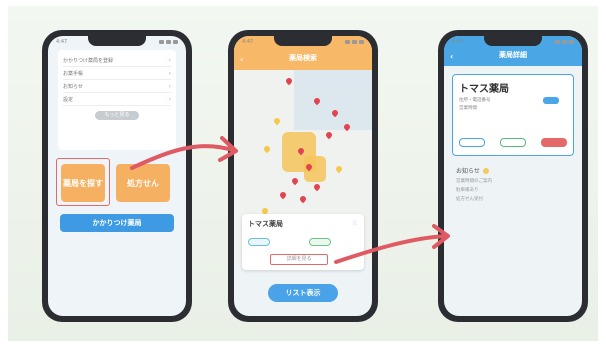  I want to click on list-item: お薬手帳 ›, so click(117, 73).